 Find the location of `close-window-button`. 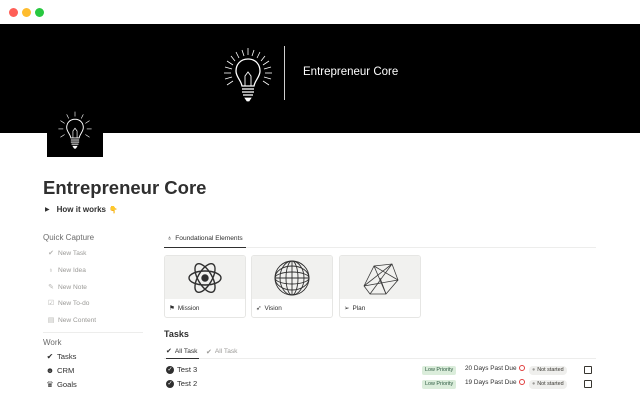

close-window-button is located at coordinates (13, 12).